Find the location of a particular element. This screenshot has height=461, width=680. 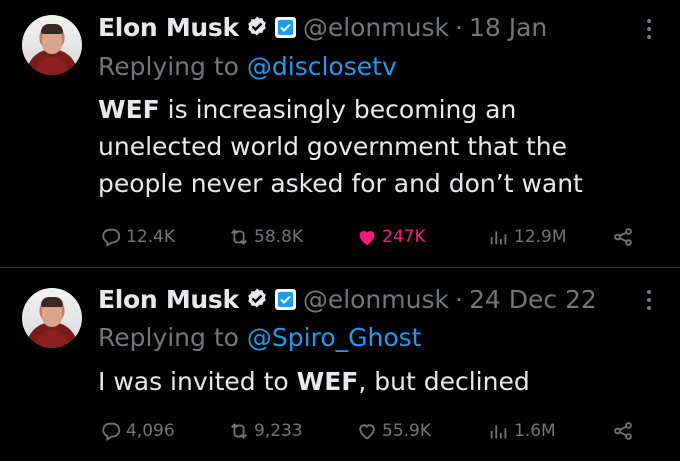

tweet-header: Elon Musk @elonmusk · 18 Jan is located at coordinates (322, 27).